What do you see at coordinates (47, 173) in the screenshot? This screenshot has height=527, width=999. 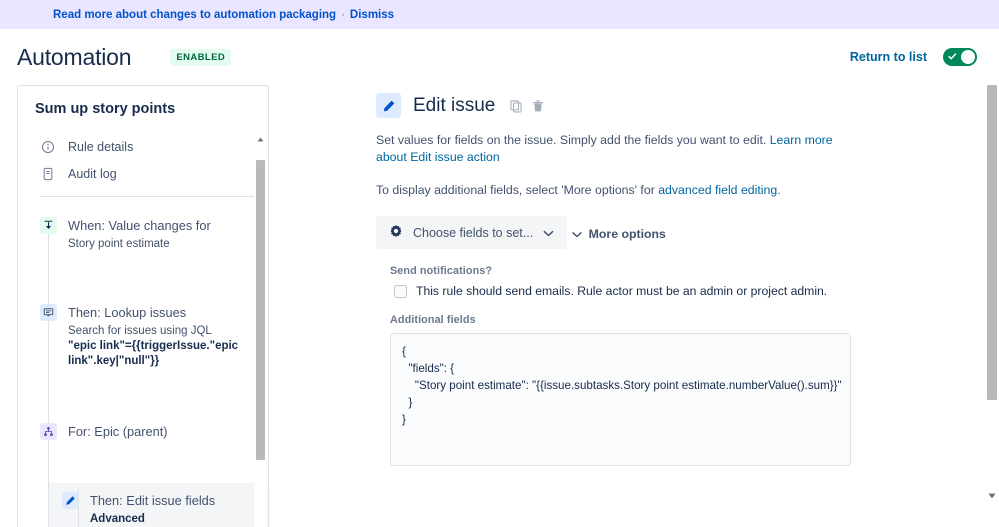 I see `audit-log-icon` at bounding box center [47, 173].